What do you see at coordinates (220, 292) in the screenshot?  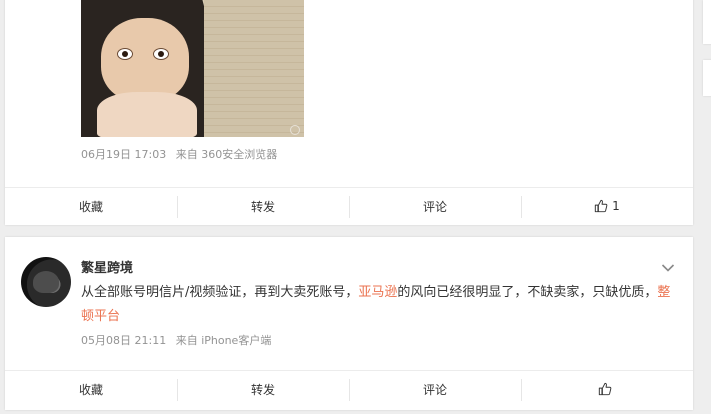 I see `post-text-part: 从全部账号明信片/视频验证，再到大卖死账号，` at bounding box center [220, 292].